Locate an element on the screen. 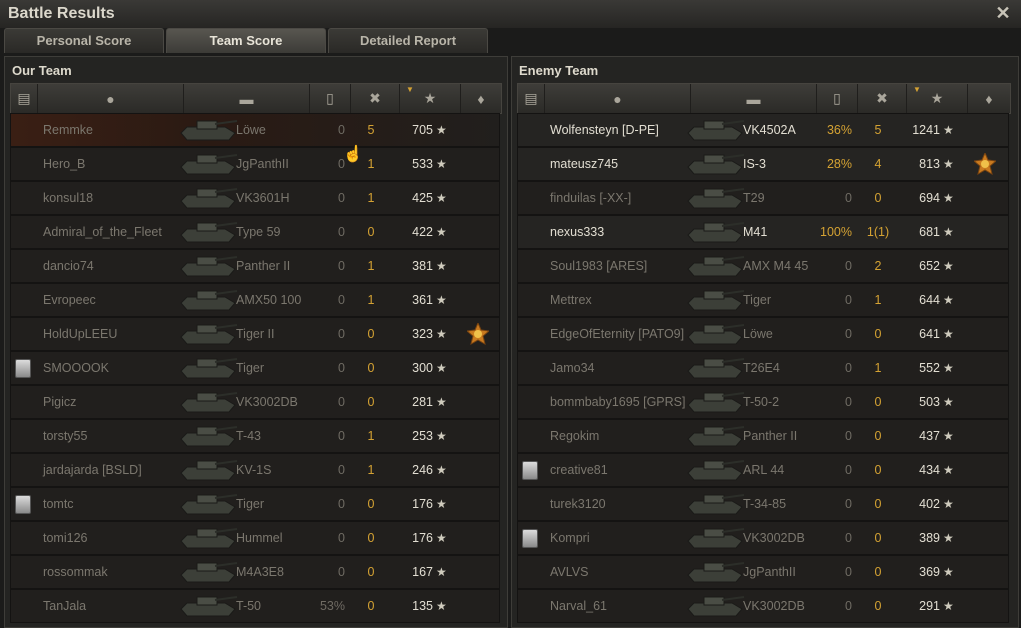 The width and height of the screenshot is (1021, 628). table-row: Remmke Löwe 0 5 705 ★ is located at coordinates (255, 130).